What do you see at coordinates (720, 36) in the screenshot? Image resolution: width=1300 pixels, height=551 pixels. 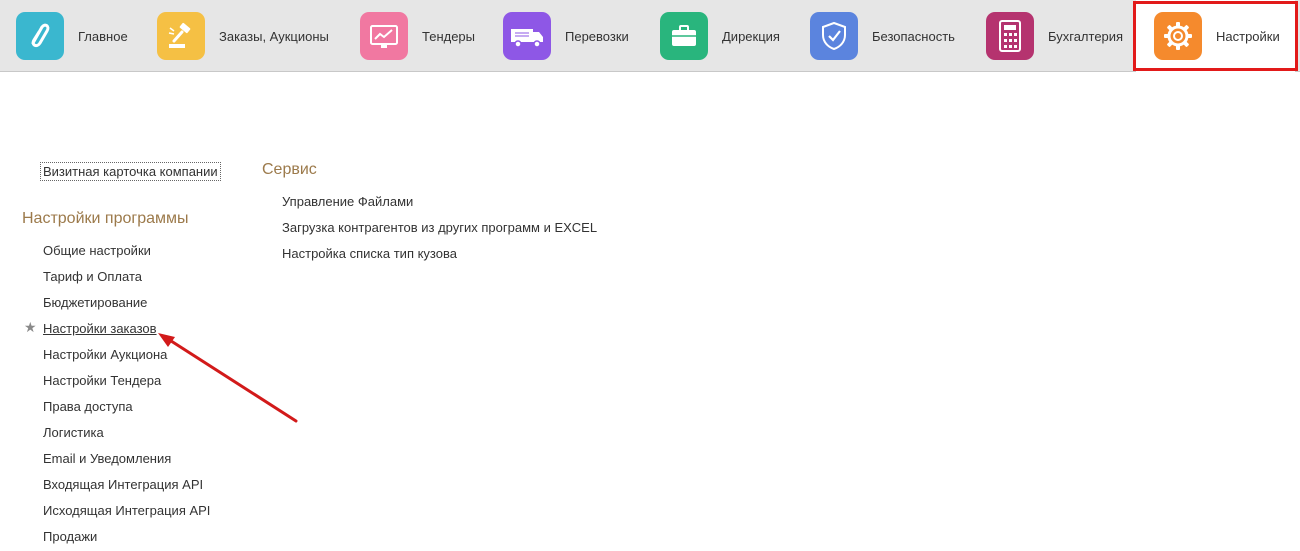 I see `tab-directorate: Дирекция` at bounding box center [720, 36].